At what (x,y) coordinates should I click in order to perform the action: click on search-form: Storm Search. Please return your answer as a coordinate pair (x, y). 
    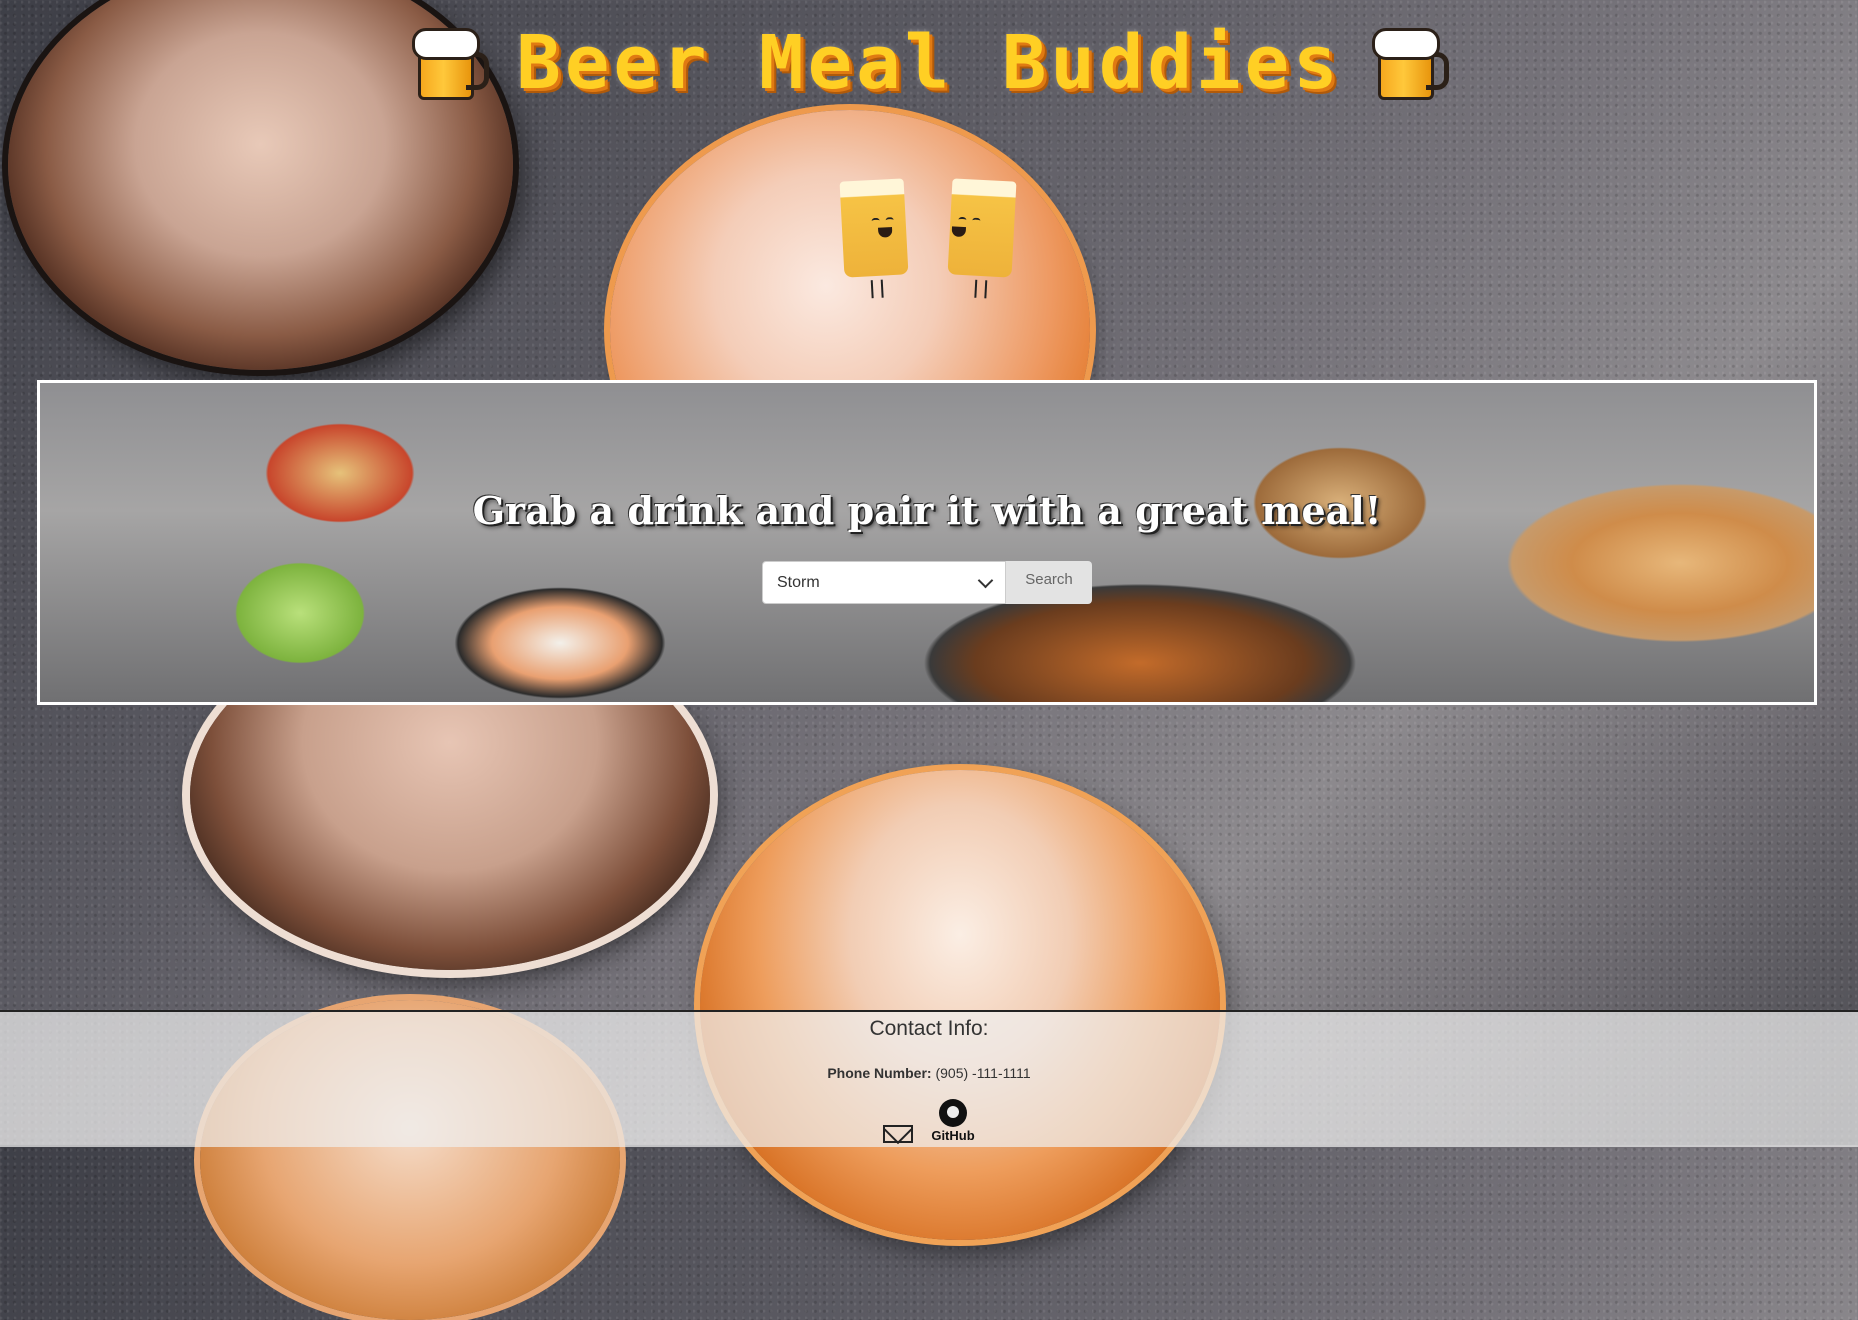
    Looking at the image, I should click on (927, 582).